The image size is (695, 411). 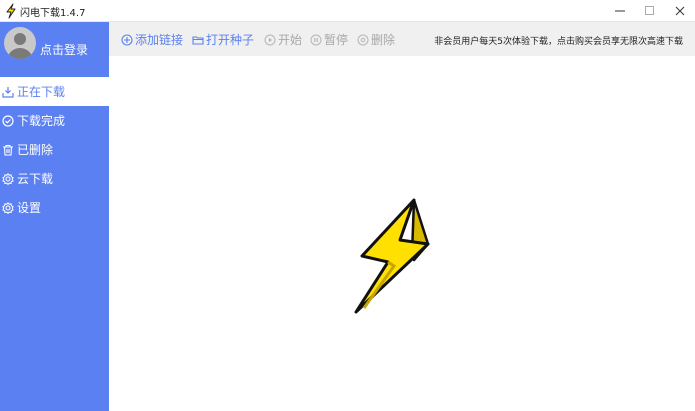 What do you see at coordinates (383, 40) in the screenshot?
I see `delete-label: 删除` at bounding box center [383, 40].